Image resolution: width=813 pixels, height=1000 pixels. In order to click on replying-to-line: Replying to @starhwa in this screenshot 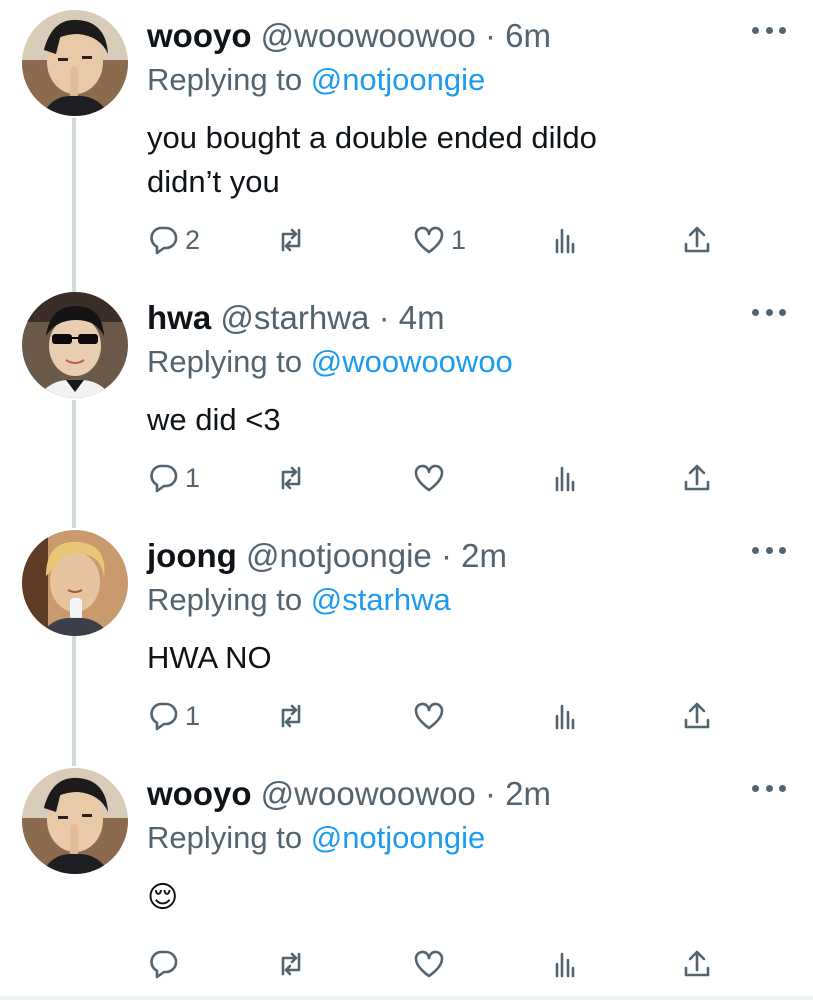, I will do `click(299, 600)`.